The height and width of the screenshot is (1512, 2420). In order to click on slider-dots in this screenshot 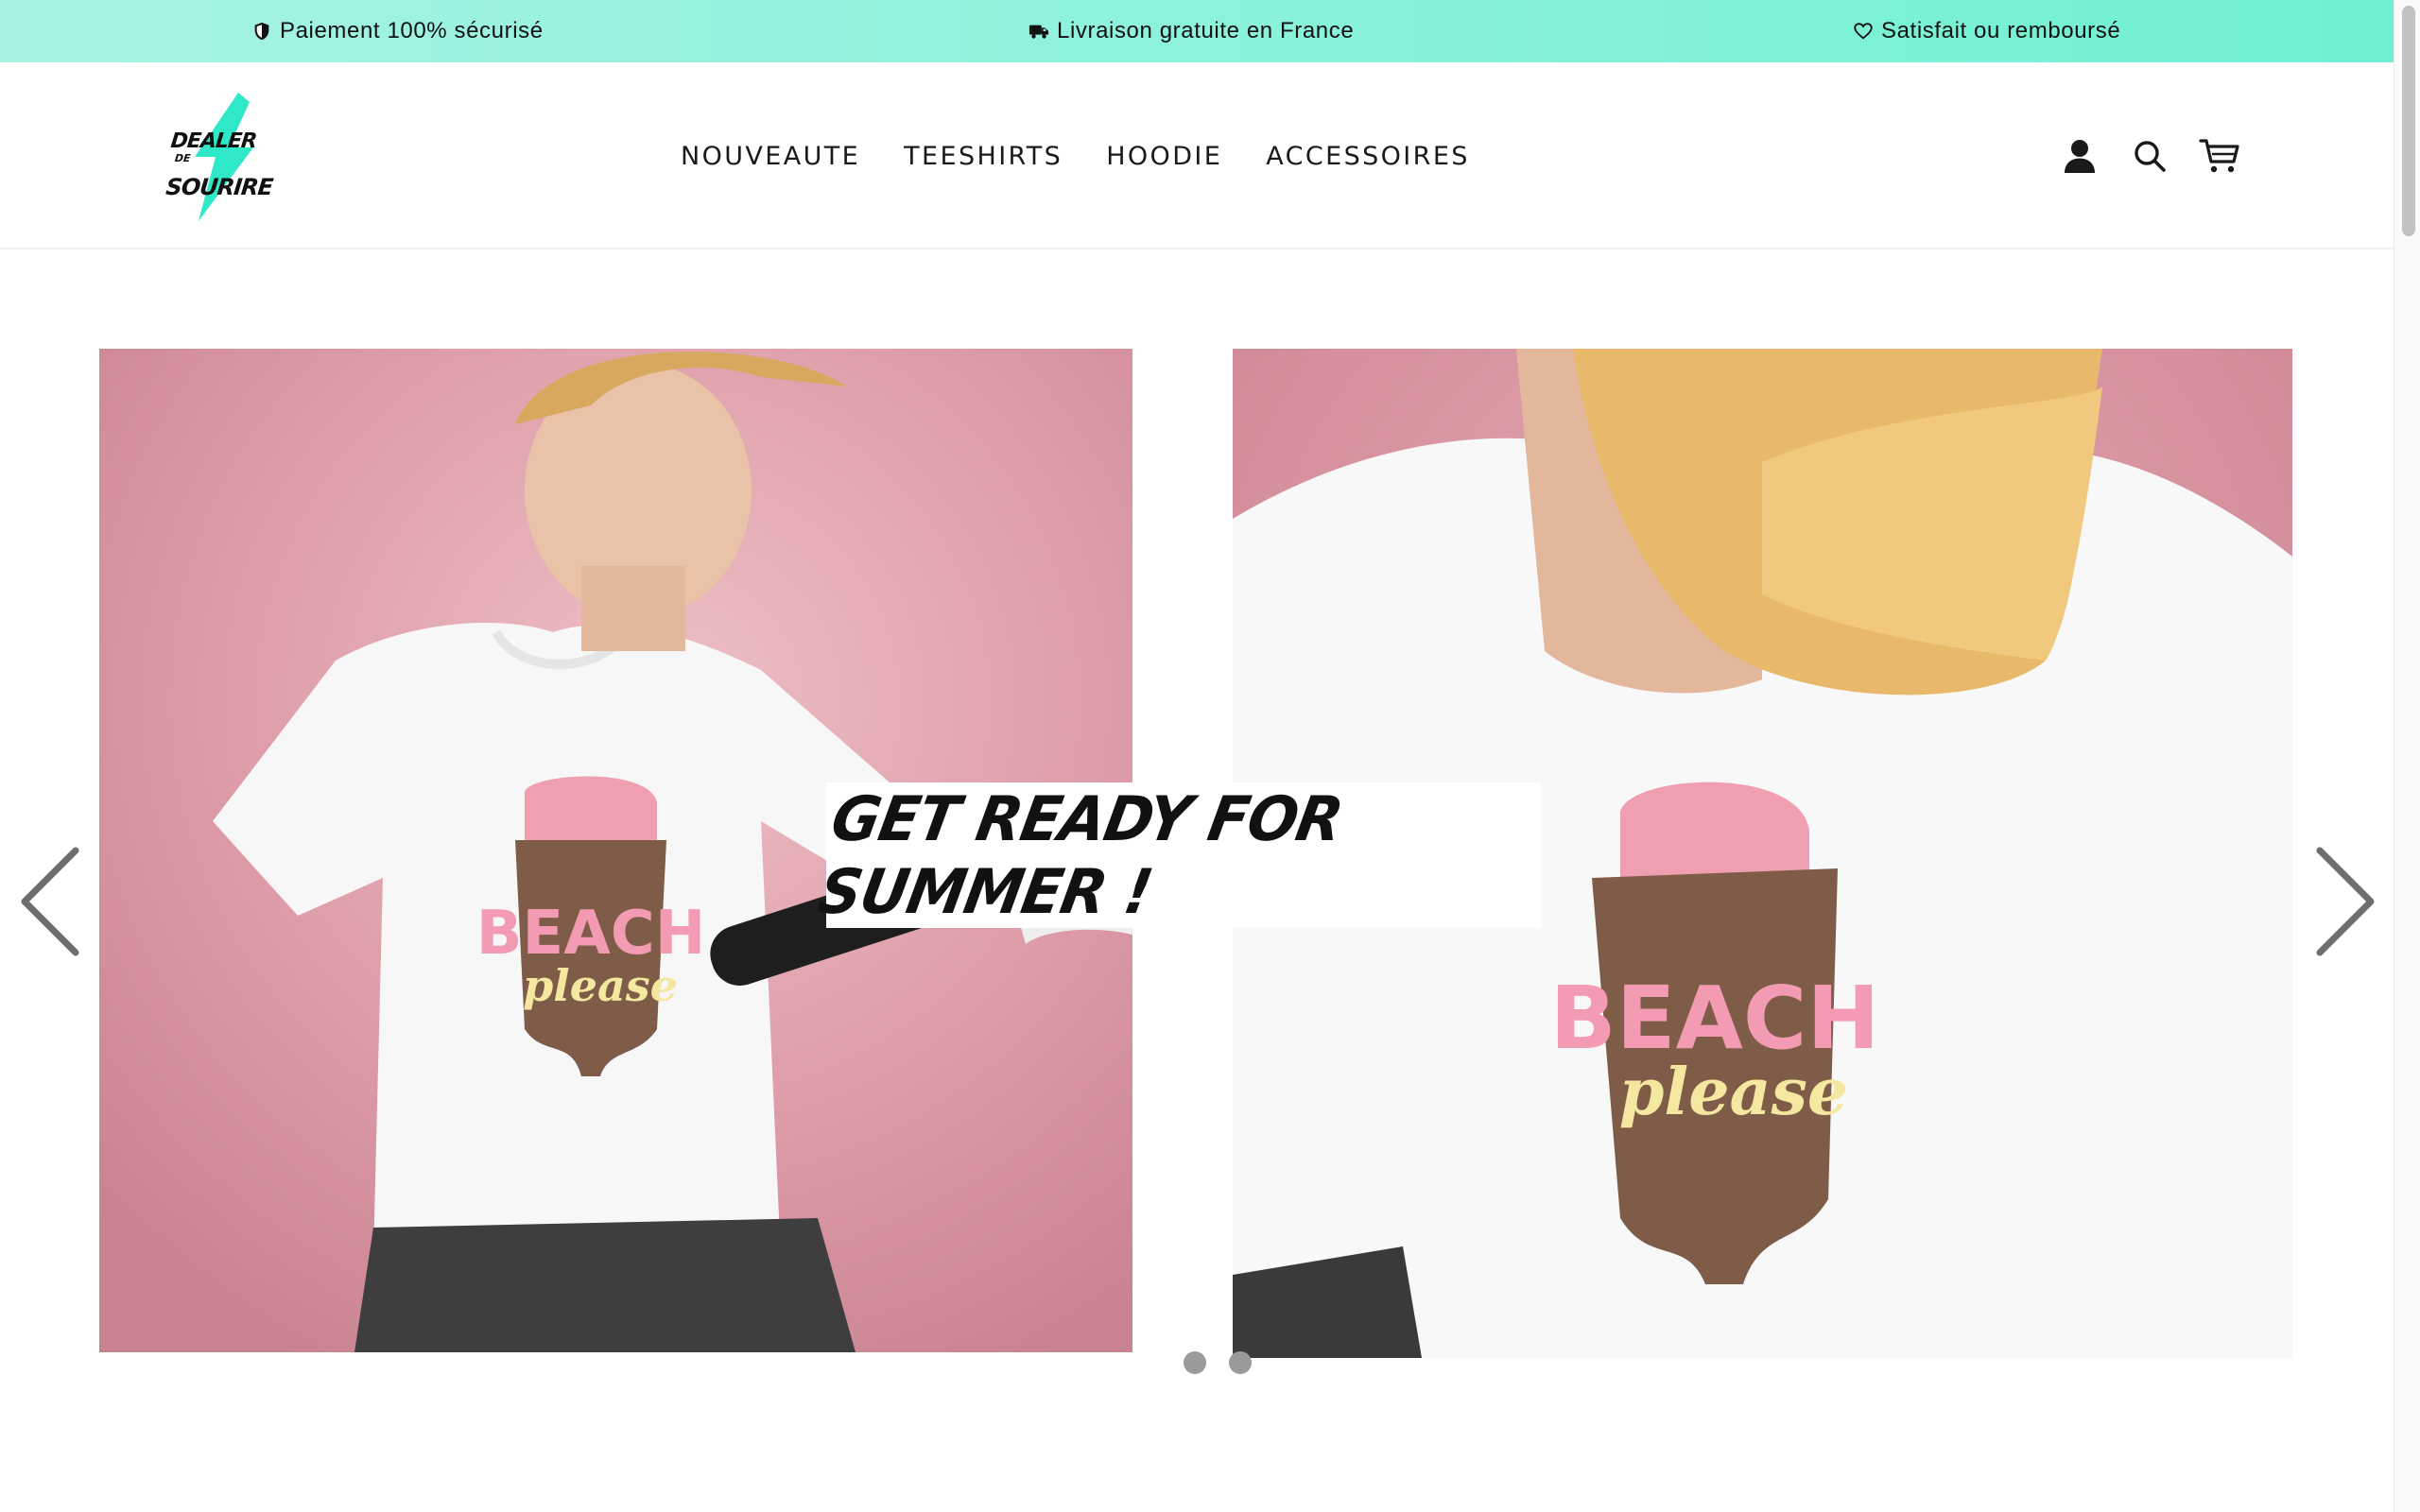, I will do `click(1218, 1362)`.